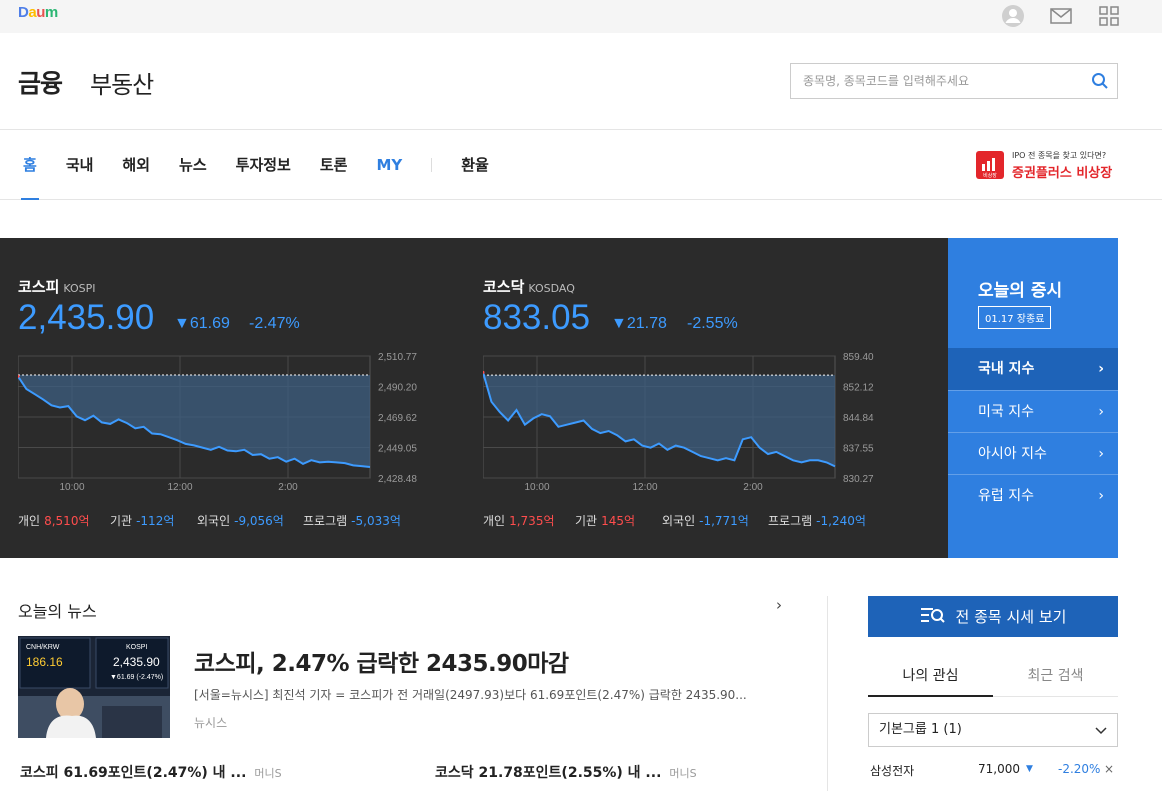 The height and width of the screenshot is (791, 1162). I want to click on nav-news: 뉴스, so click(193, 165).